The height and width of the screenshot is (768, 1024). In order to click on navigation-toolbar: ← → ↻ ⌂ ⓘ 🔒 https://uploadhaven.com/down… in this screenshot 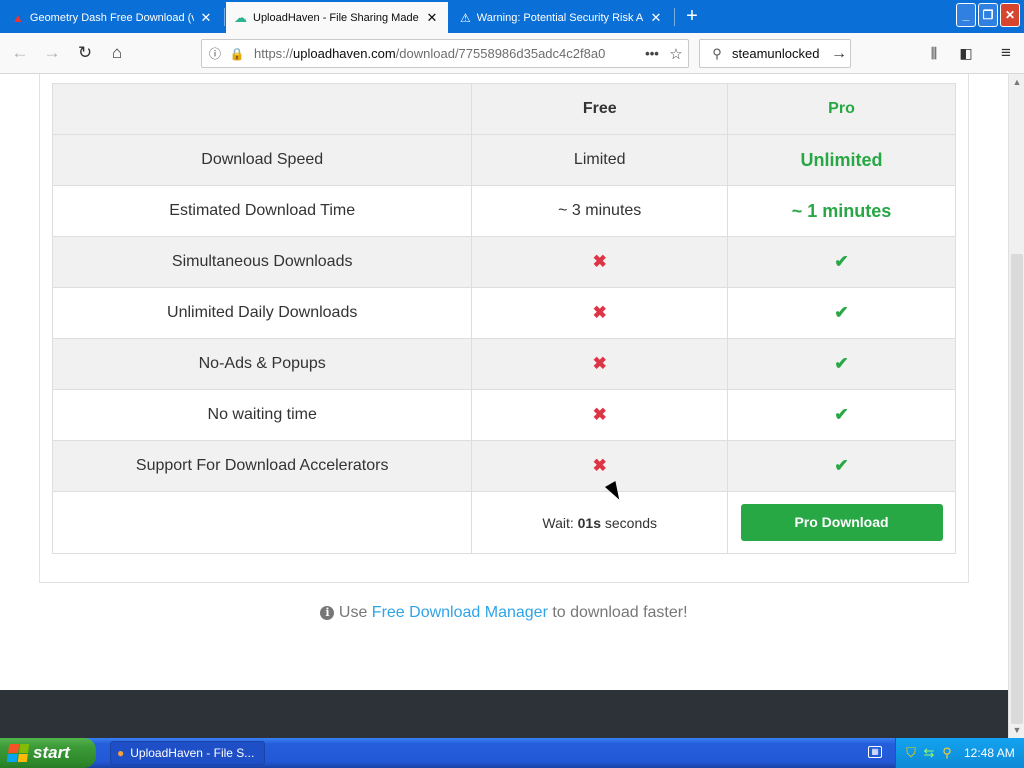, I will do `click(512, 53)`.